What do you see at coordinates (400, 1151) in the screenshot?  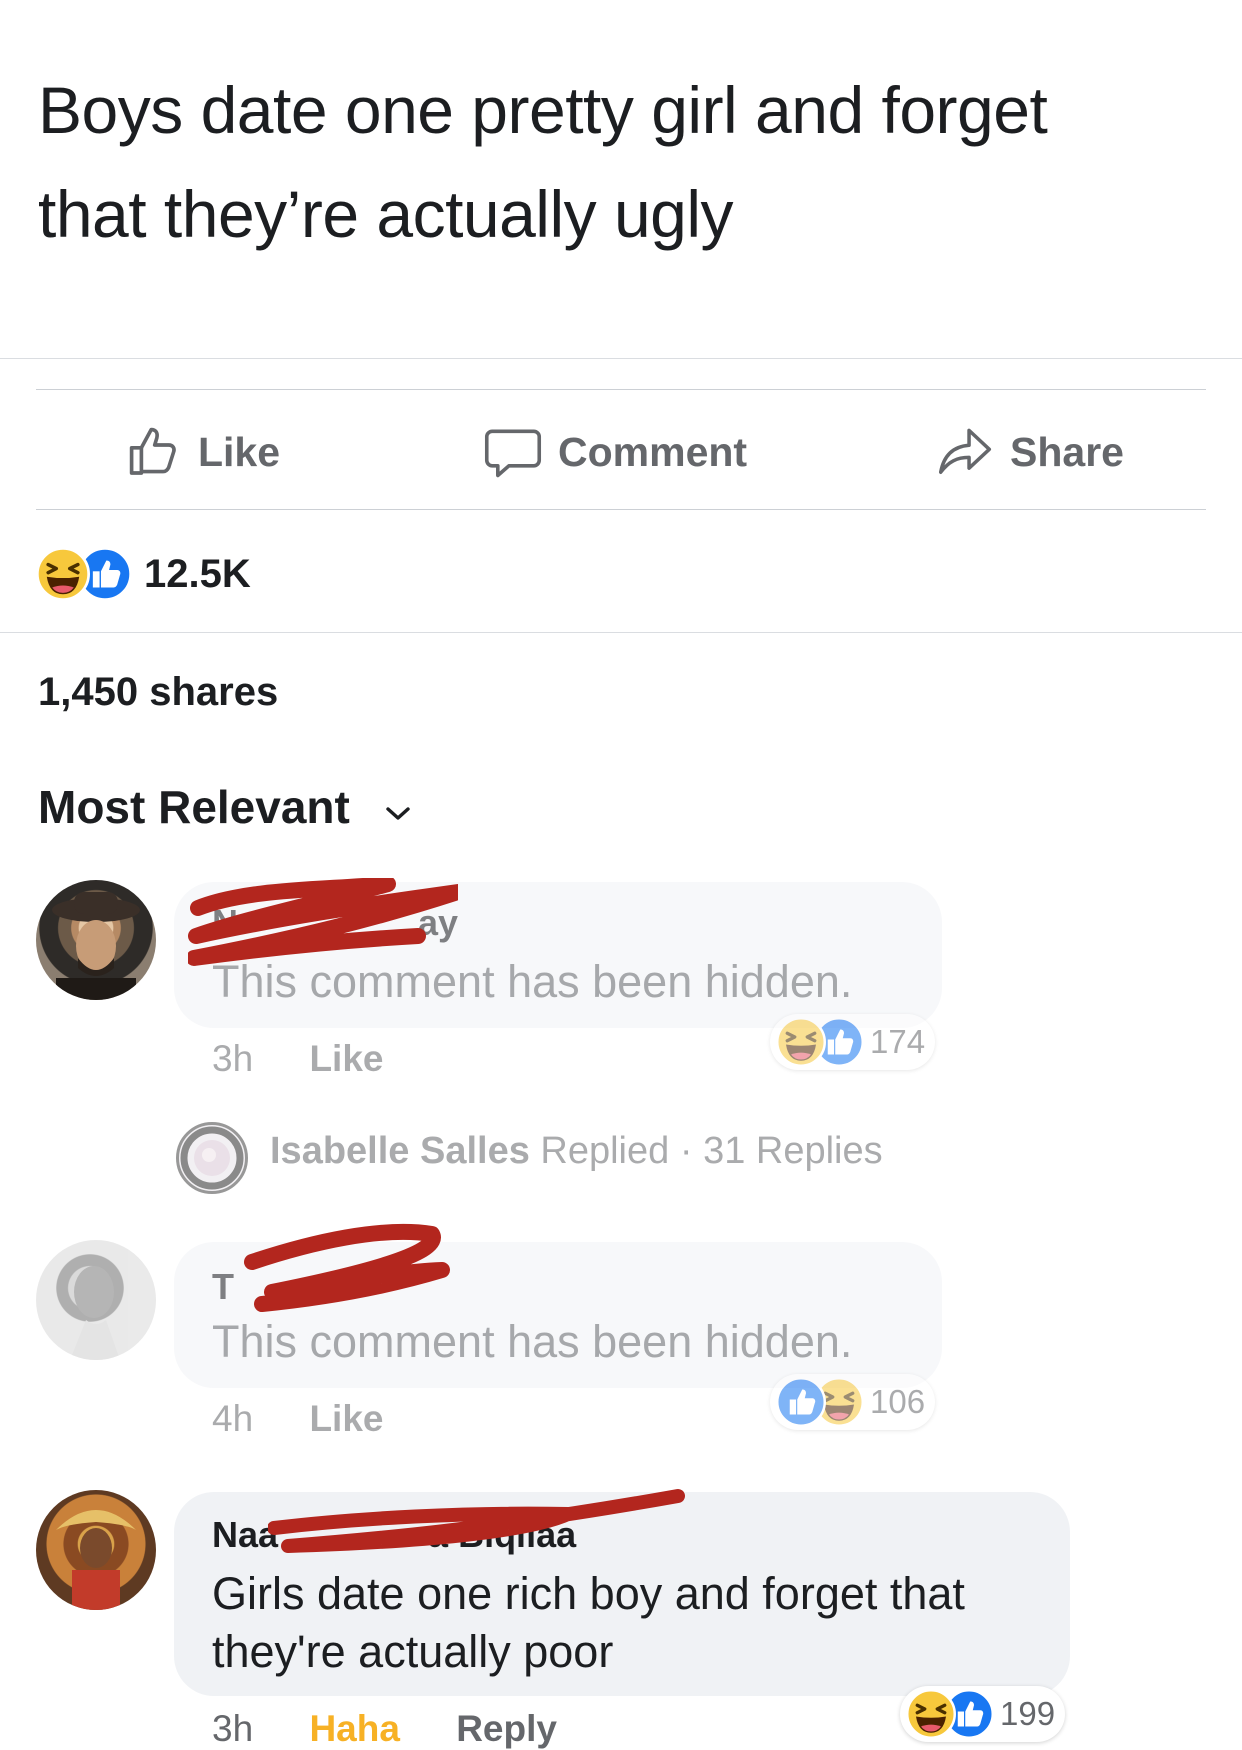 I see `replier-name: Isabelle Salles` at bounding box center [400, 1151].